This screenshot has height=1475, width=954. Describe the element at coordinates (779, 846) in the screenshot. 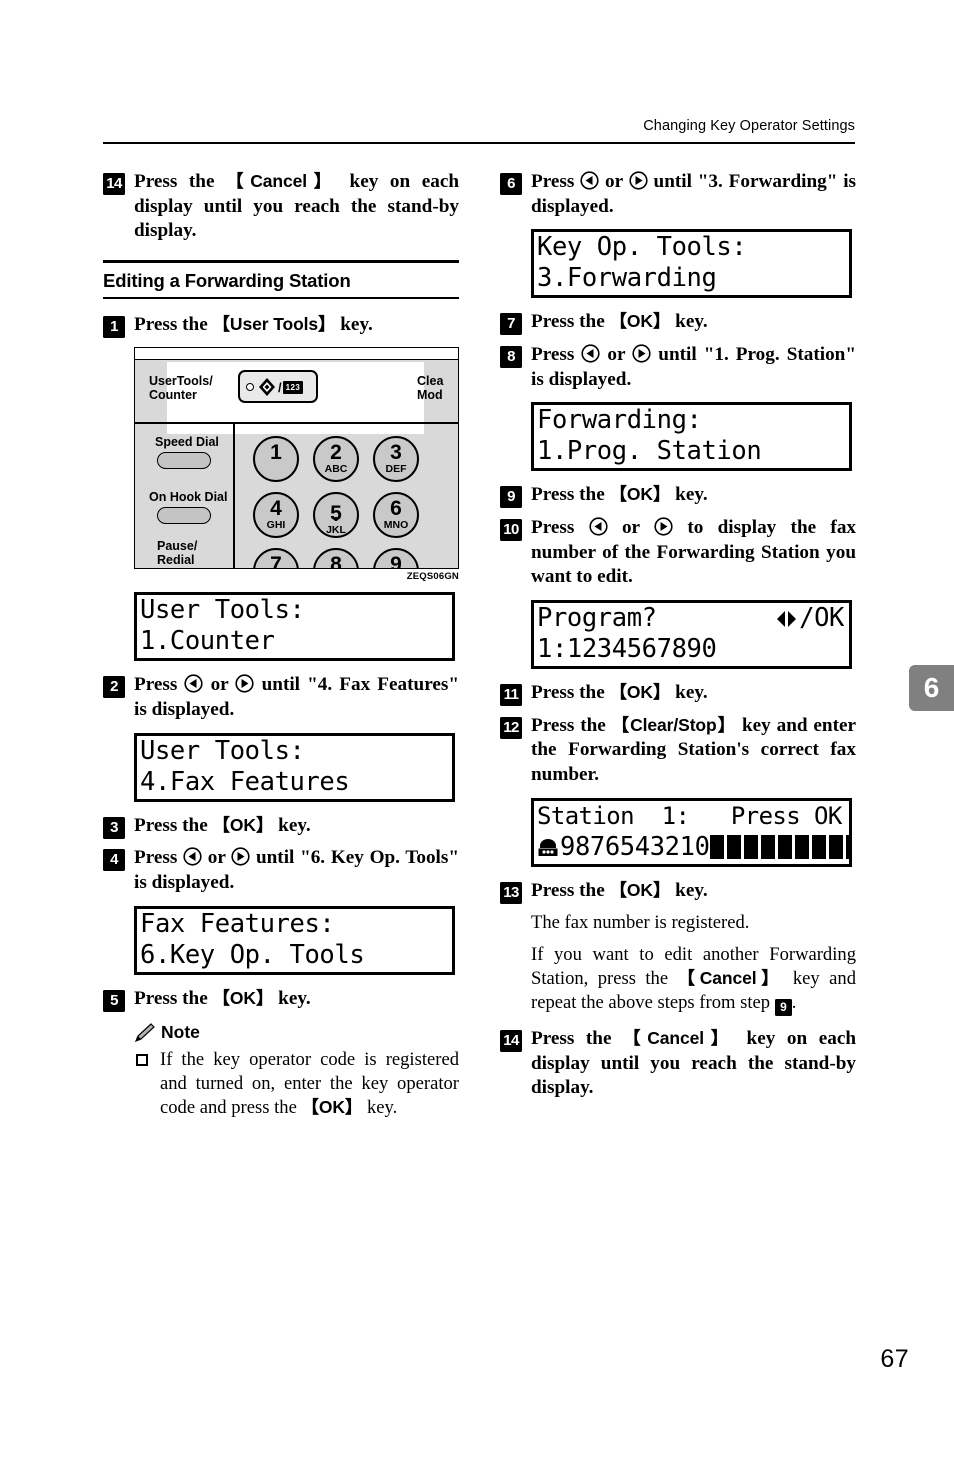

I see `lcd-cursor-blocks` at that location.